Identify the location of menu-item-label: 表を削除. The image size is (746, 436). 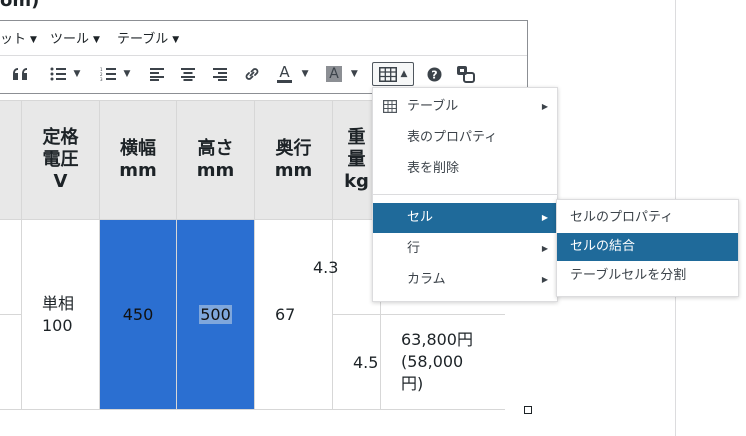
(433, 168).